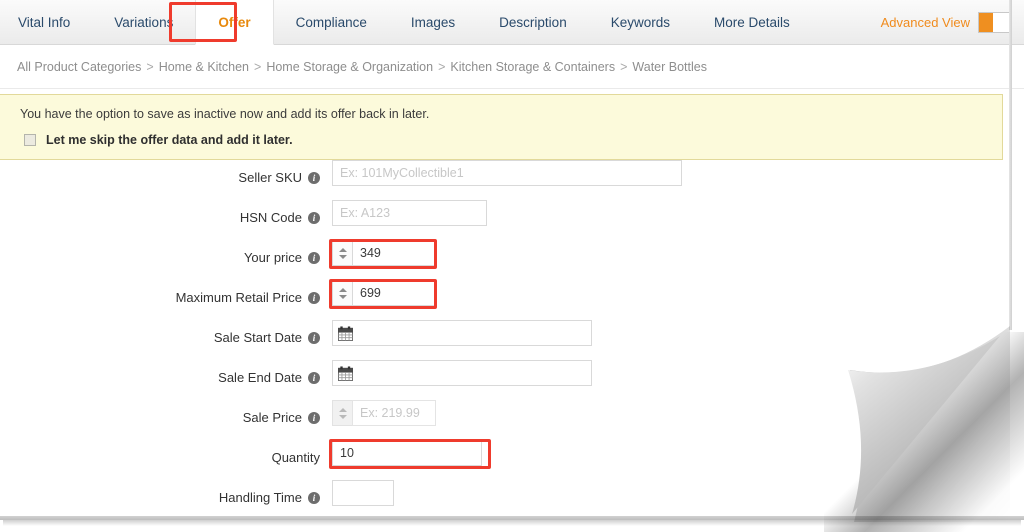  I want to click on control-sale-start-date, so click(462, 333).